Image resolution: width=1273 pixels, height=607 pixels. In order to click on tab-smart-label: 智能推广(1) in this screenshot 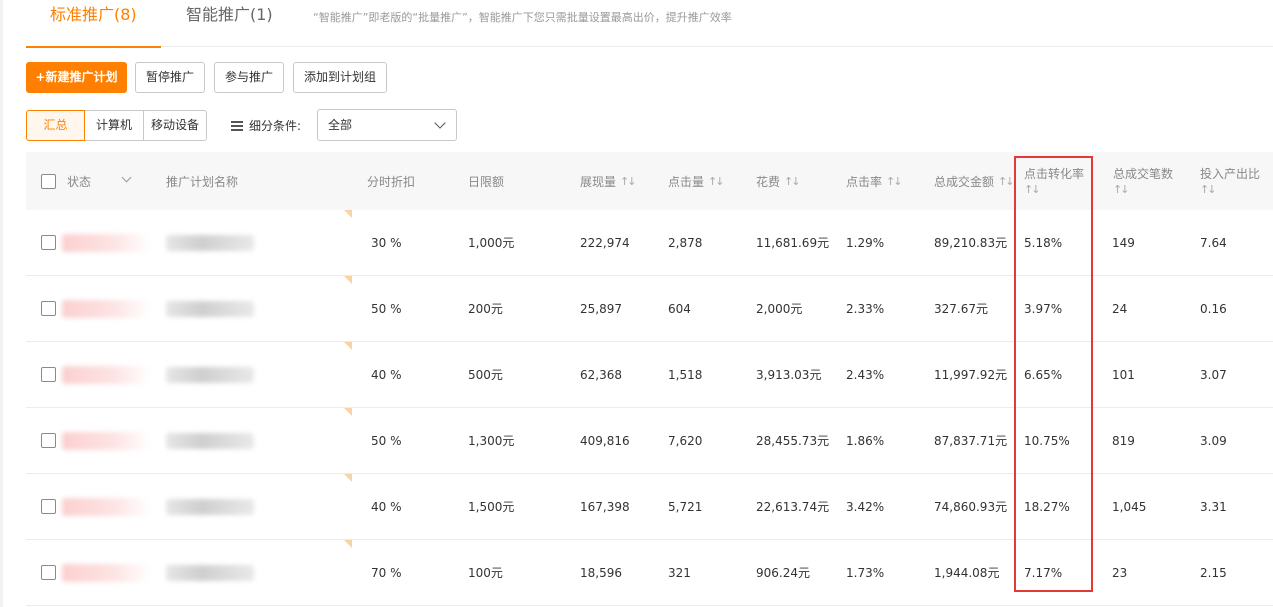, I will do `click(229, 14)`.